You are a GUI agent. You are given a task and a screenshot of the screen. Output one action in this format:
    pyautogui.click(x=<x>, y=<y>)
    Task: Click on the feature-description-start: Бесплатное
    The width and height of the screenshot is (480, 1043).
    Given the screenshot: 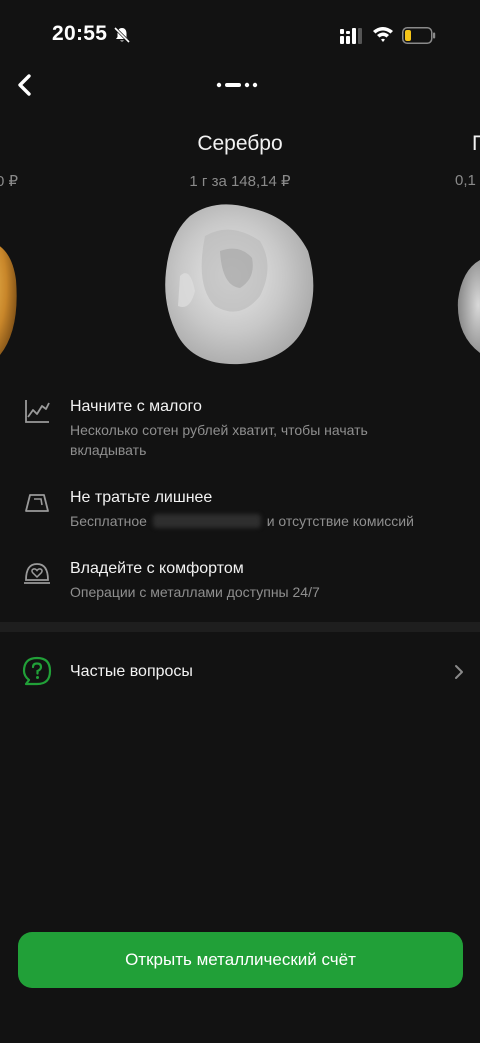 What is the action you would take?
    pyautogui.click(x=108, y=521)
    